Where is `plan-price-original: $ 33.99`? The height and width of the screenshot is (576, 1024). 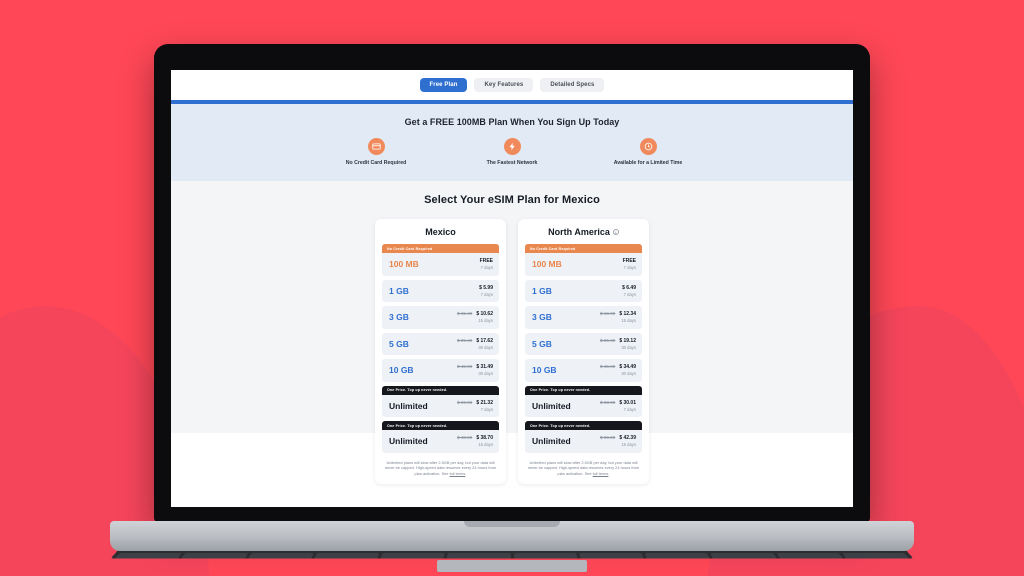 plan-price-original: $ 33.99 is located at coordinates (607, 402).